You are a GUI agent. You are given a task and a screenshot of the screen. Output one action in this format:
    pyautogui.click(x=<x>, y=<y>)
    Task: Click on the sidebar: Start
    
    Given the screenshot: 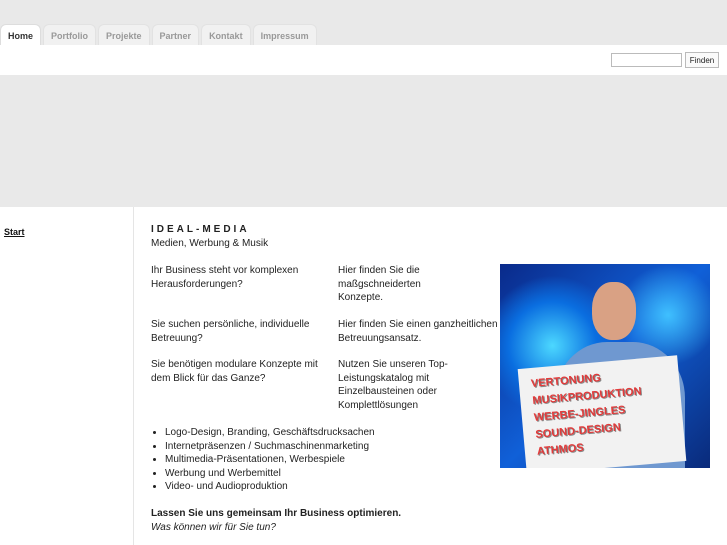 What is the action you would take?
    pyautogui.click(x=67, y=376)
    